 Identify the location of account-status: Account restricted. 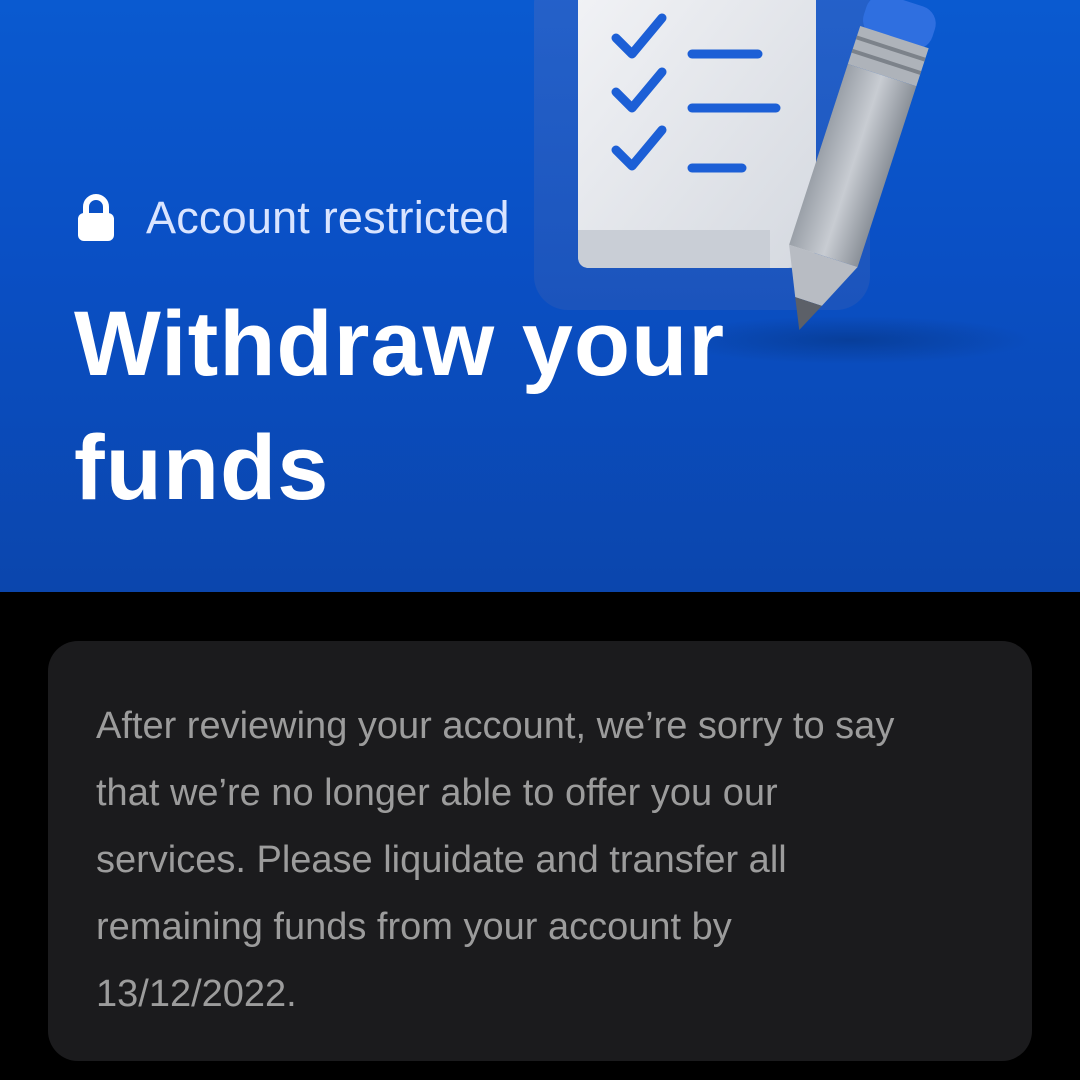
(293, 218).